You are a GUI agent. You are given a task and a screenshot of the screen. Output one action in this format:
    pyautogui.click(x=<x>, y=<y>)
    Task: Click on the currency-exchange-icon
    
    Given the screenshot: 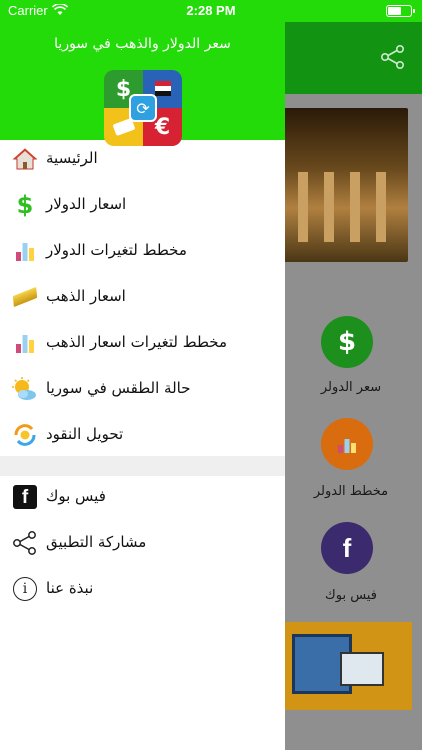 What is the action you would take?
    pyautogui.click(x=25, y=435)
    